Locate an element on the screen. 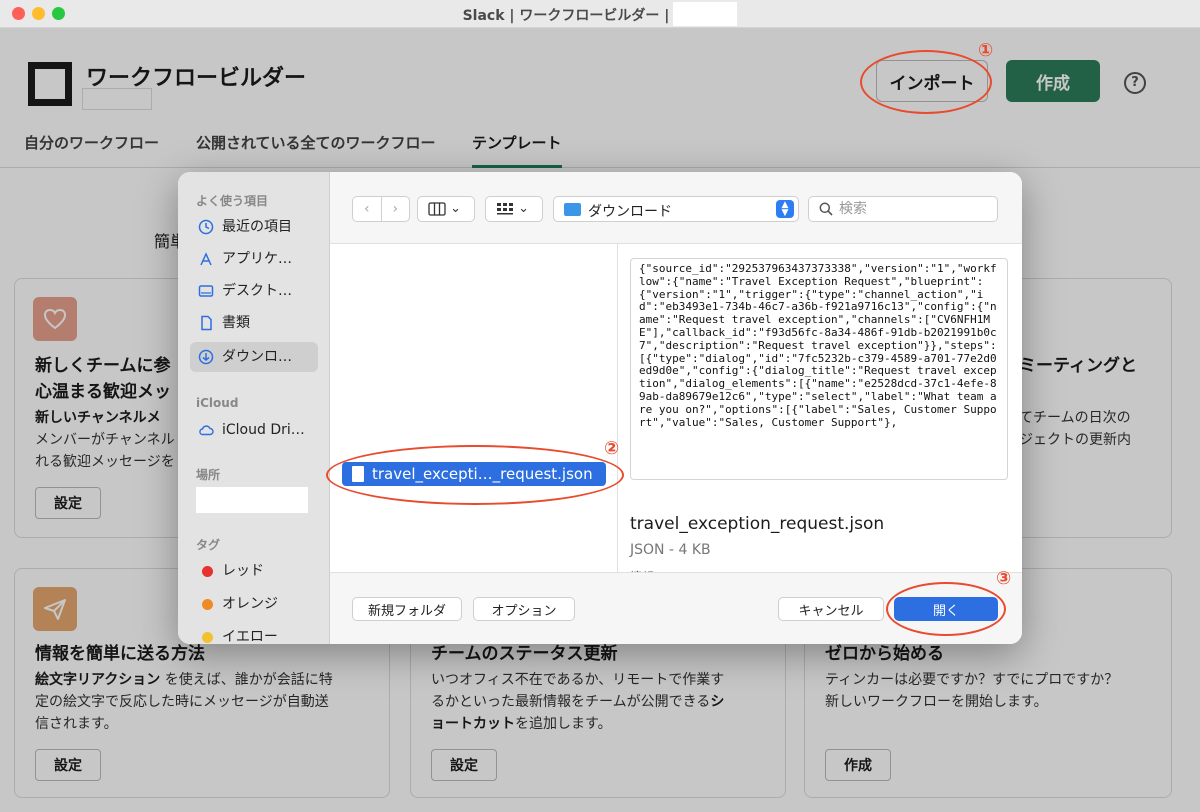 The width and height of the screenshot is (1200, 812). column-view-button: ⌄ is located at coordinates (446, 209).